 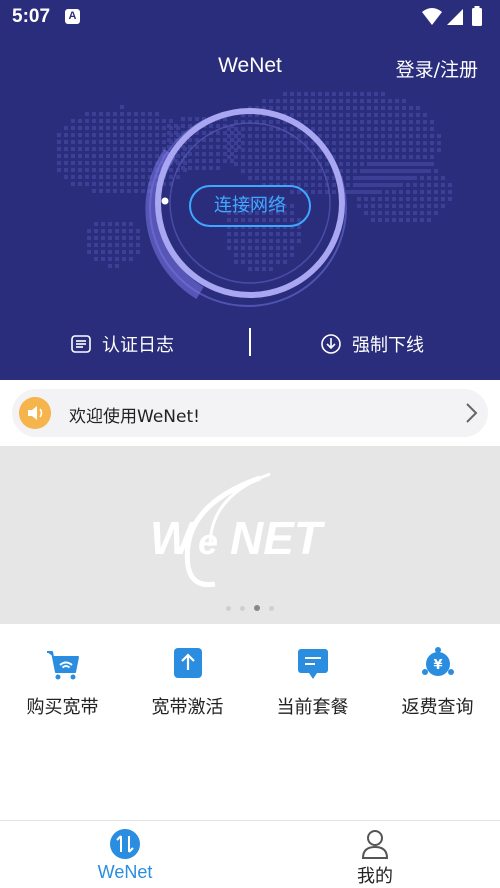 What do you see at coordinates (250, 206) in the screenshot?
I see `connect-network-button: 连接网络` at bounding box center [250, 206].